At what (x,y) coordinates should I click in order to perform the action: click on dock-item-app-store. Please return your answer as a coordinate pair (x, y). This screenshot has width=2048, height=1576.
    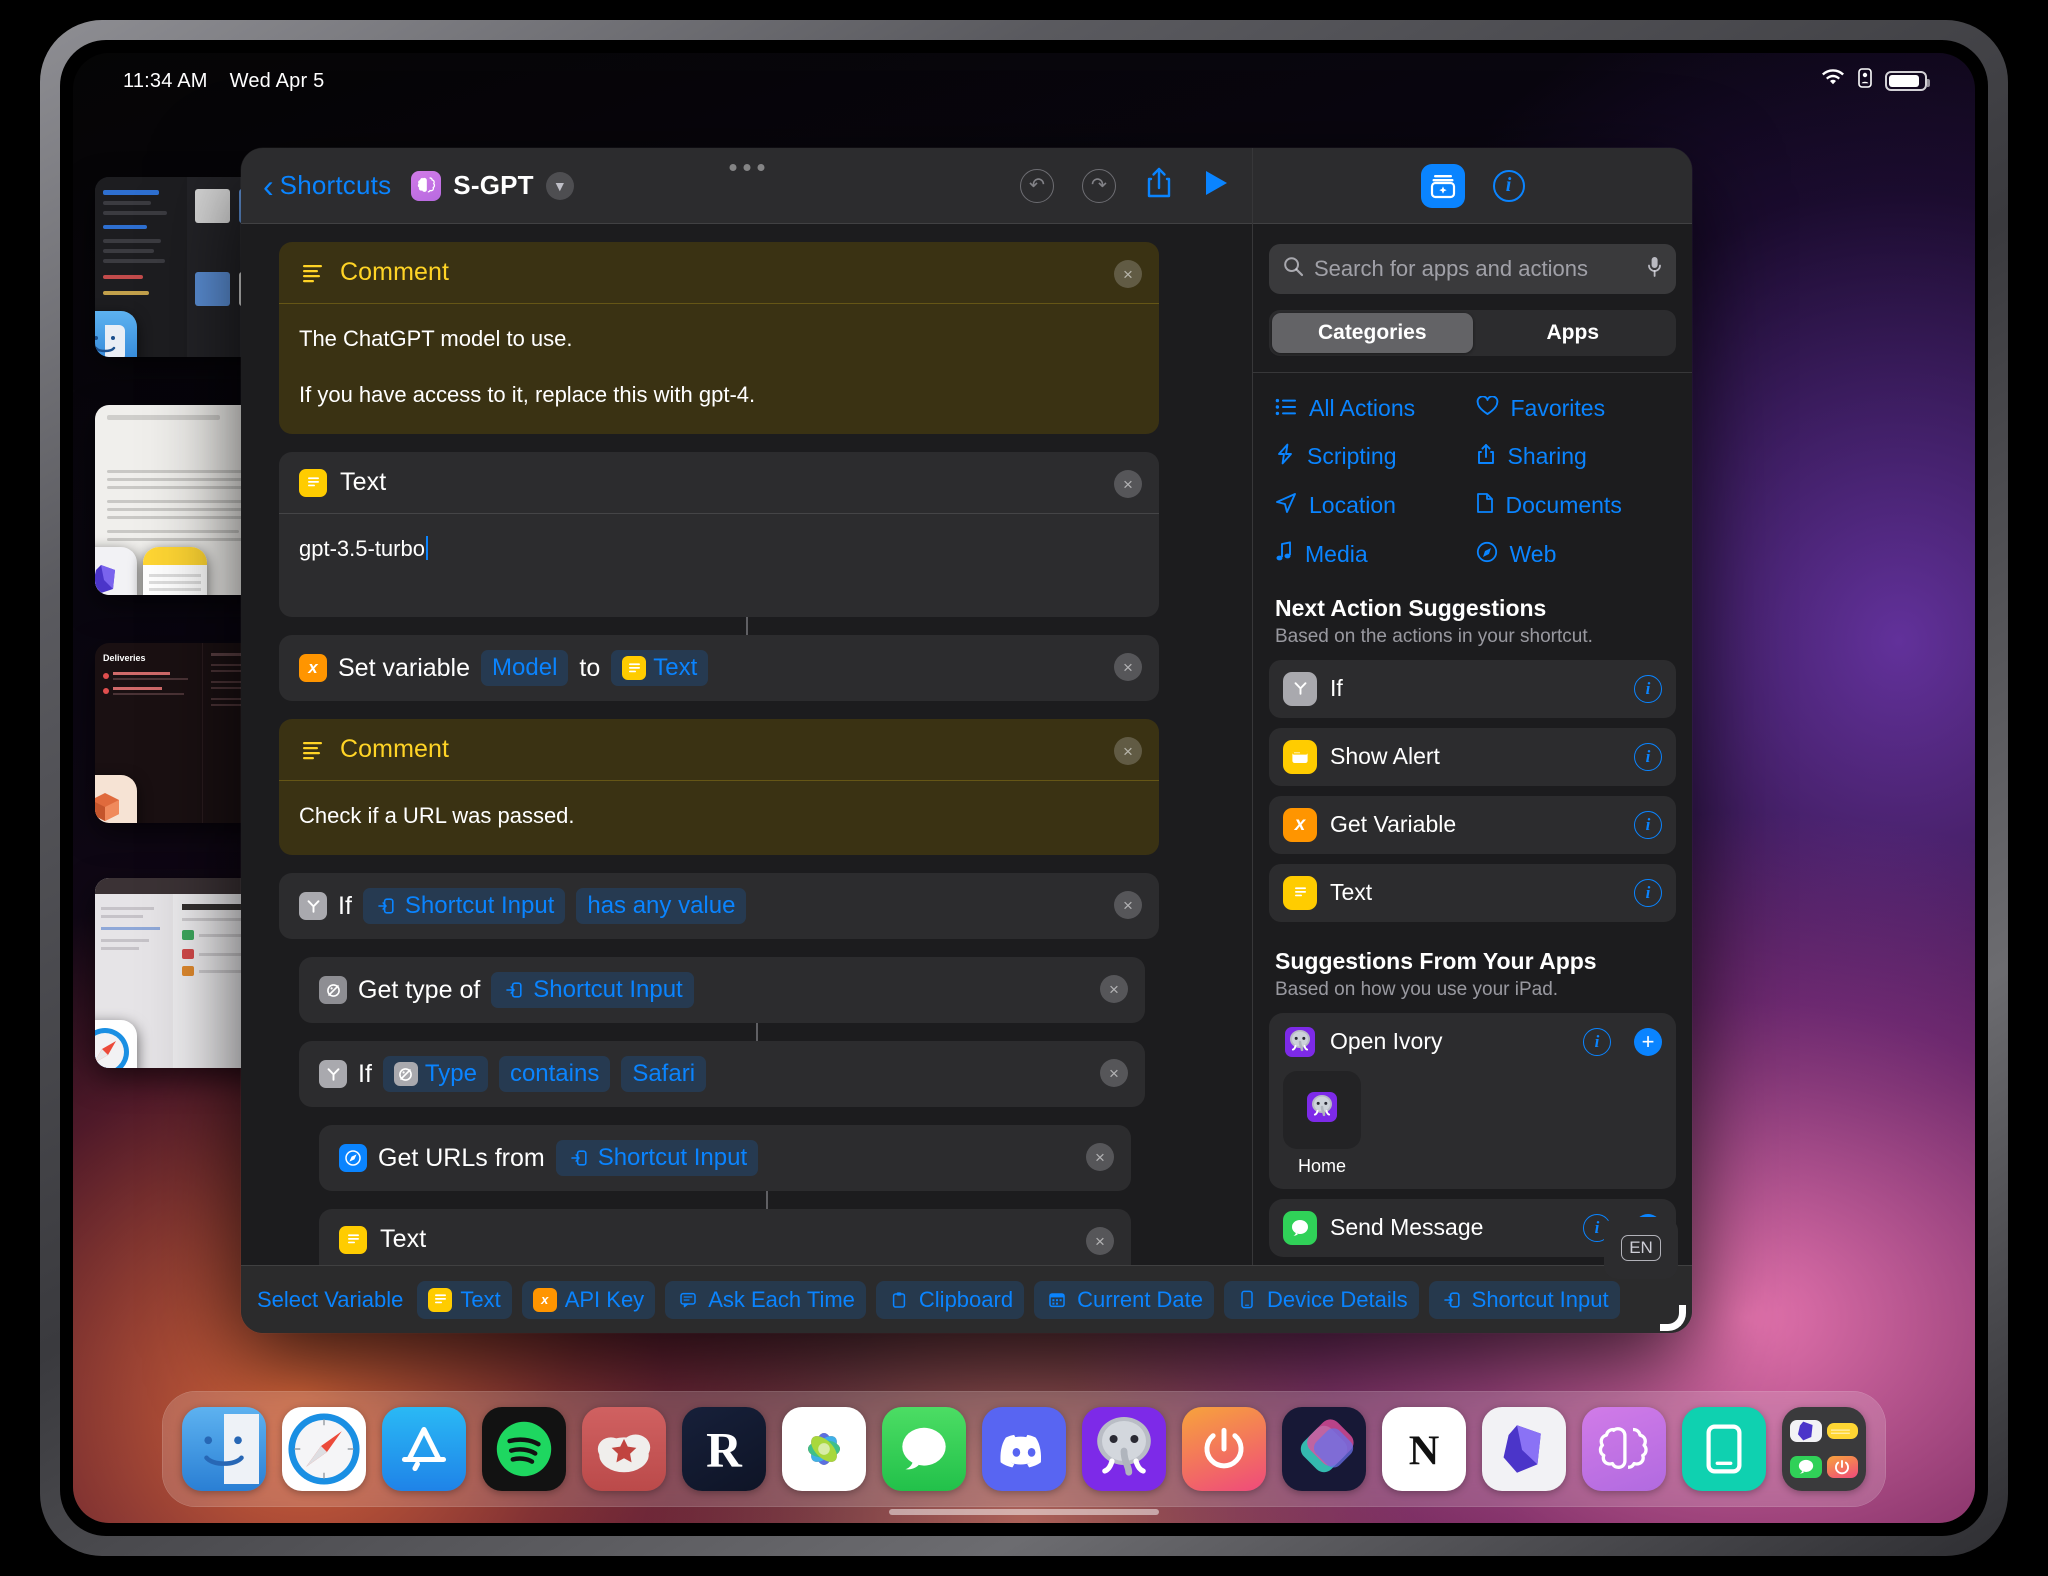
    Looking at the image, I should click on (424, 1449).